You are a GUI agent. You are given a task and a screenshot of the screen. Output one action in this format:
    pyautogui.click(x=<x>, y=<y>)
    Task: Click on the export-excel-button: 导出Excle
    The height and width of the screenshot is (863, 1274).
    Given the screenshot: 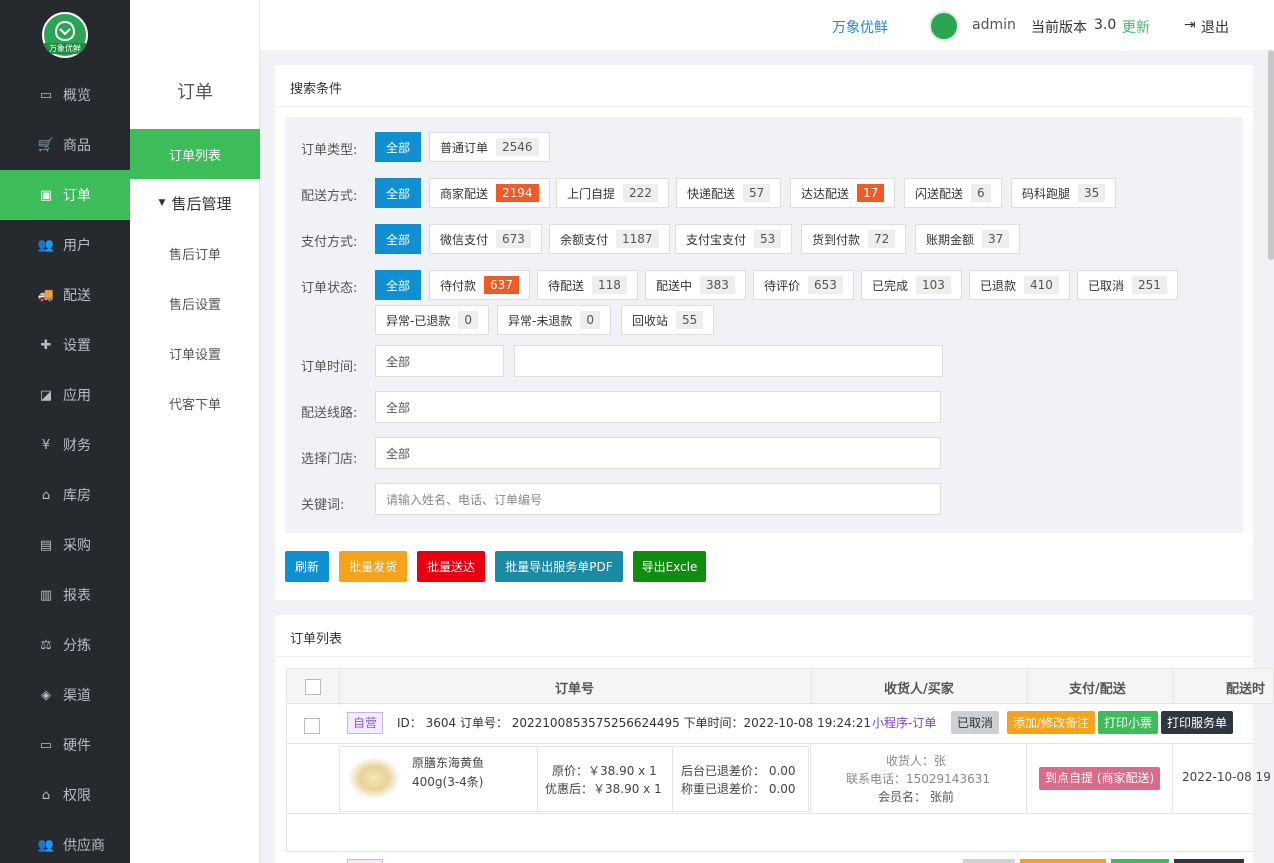 What is the action you would take?
    pyautogui.click(x=669, y=566)
    